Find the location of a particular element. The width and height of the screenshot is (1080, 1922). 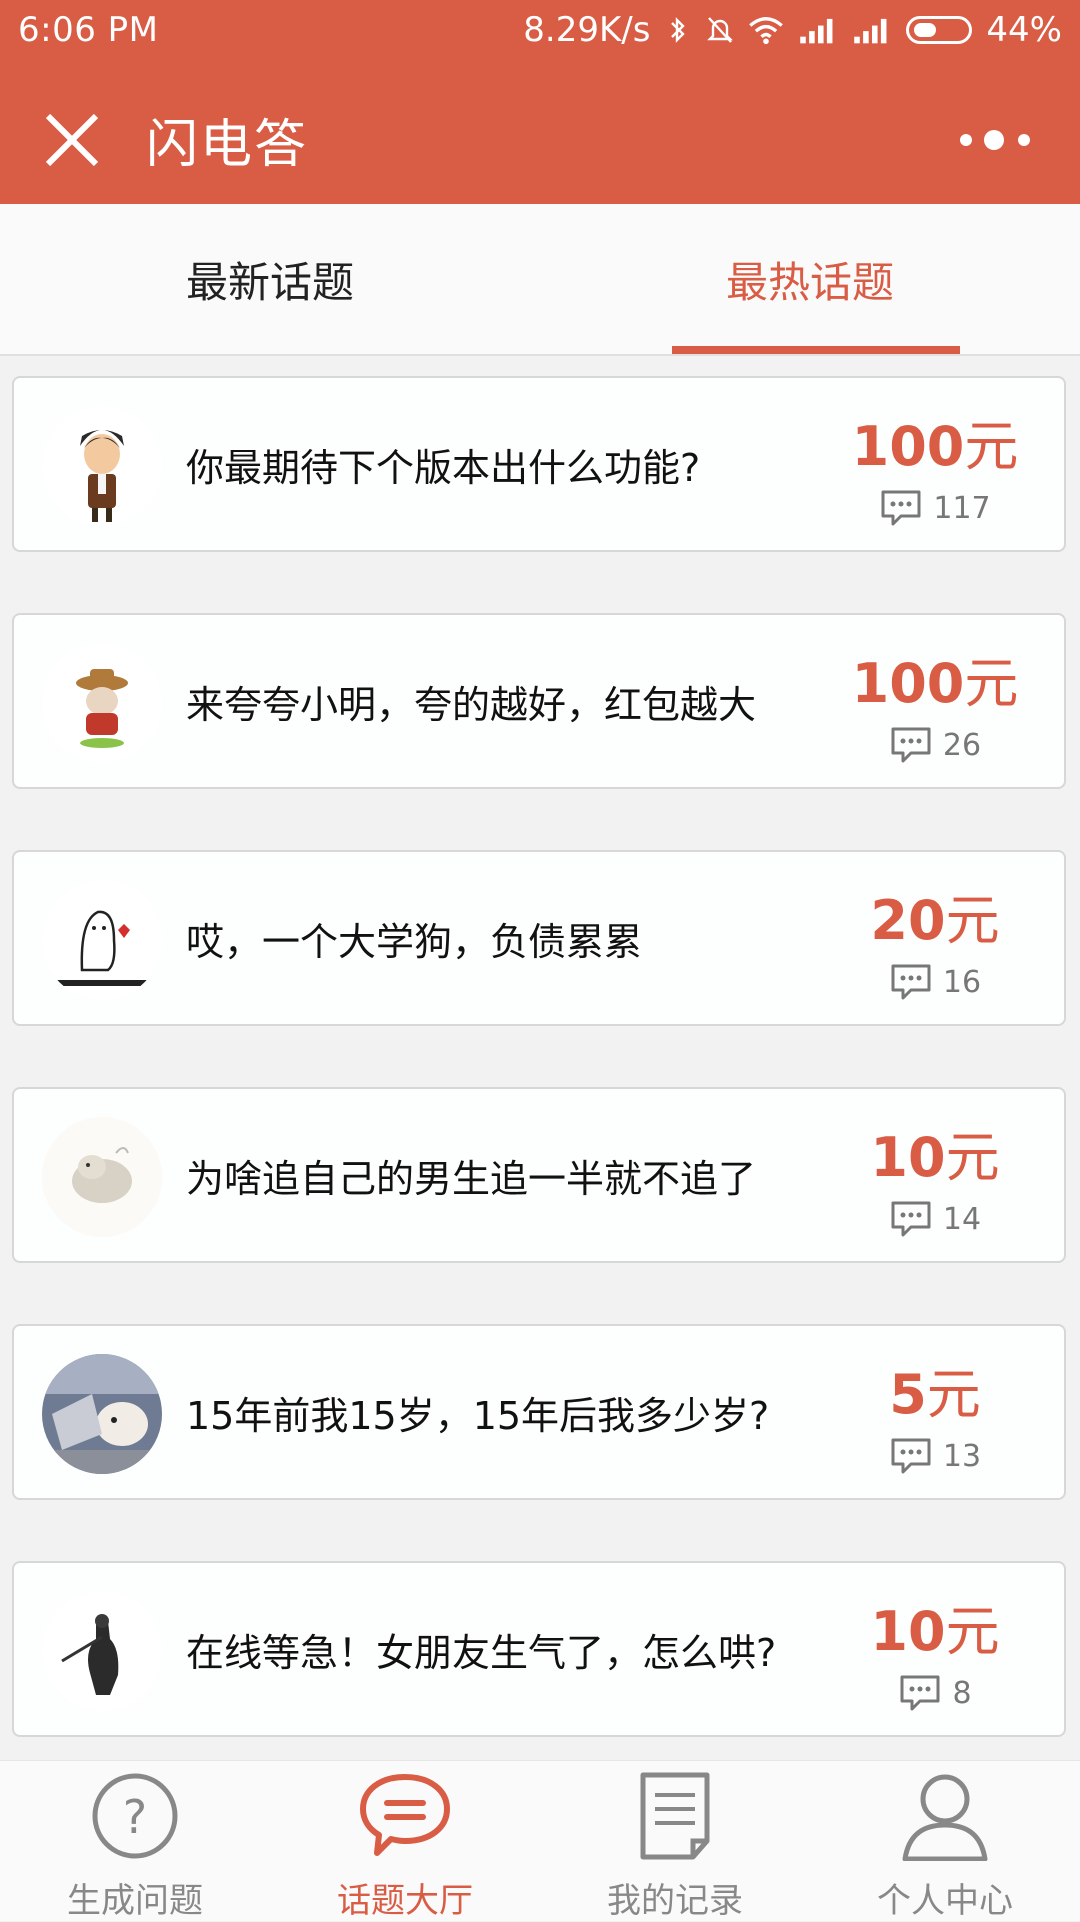

comment-count-value: 26 is located at coordinates (962, 745).